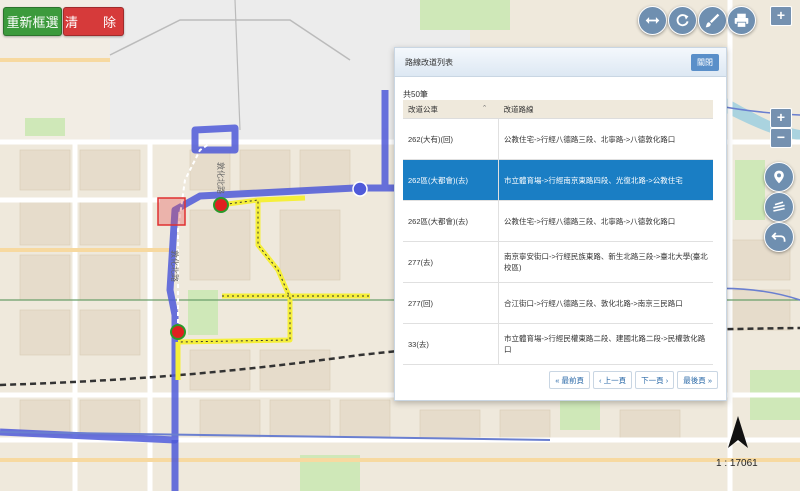 This screenshot has height=491, width=800. I want to click on column-header-route: 改道路線, so click(605, 109).